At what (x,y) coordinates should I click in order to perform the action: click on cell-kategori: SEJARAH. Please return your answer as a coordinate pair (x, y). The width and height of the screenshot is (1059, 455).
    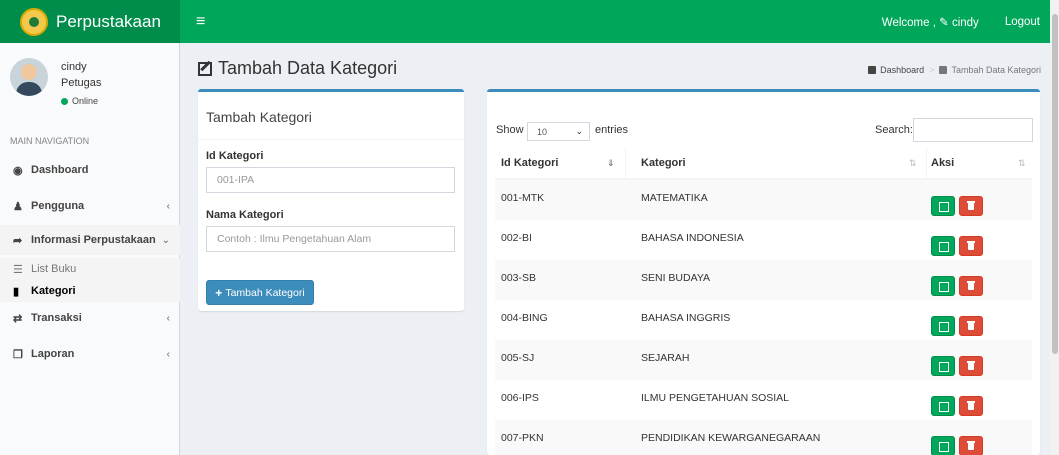
    Looking at the image, I should click on (665, 358).